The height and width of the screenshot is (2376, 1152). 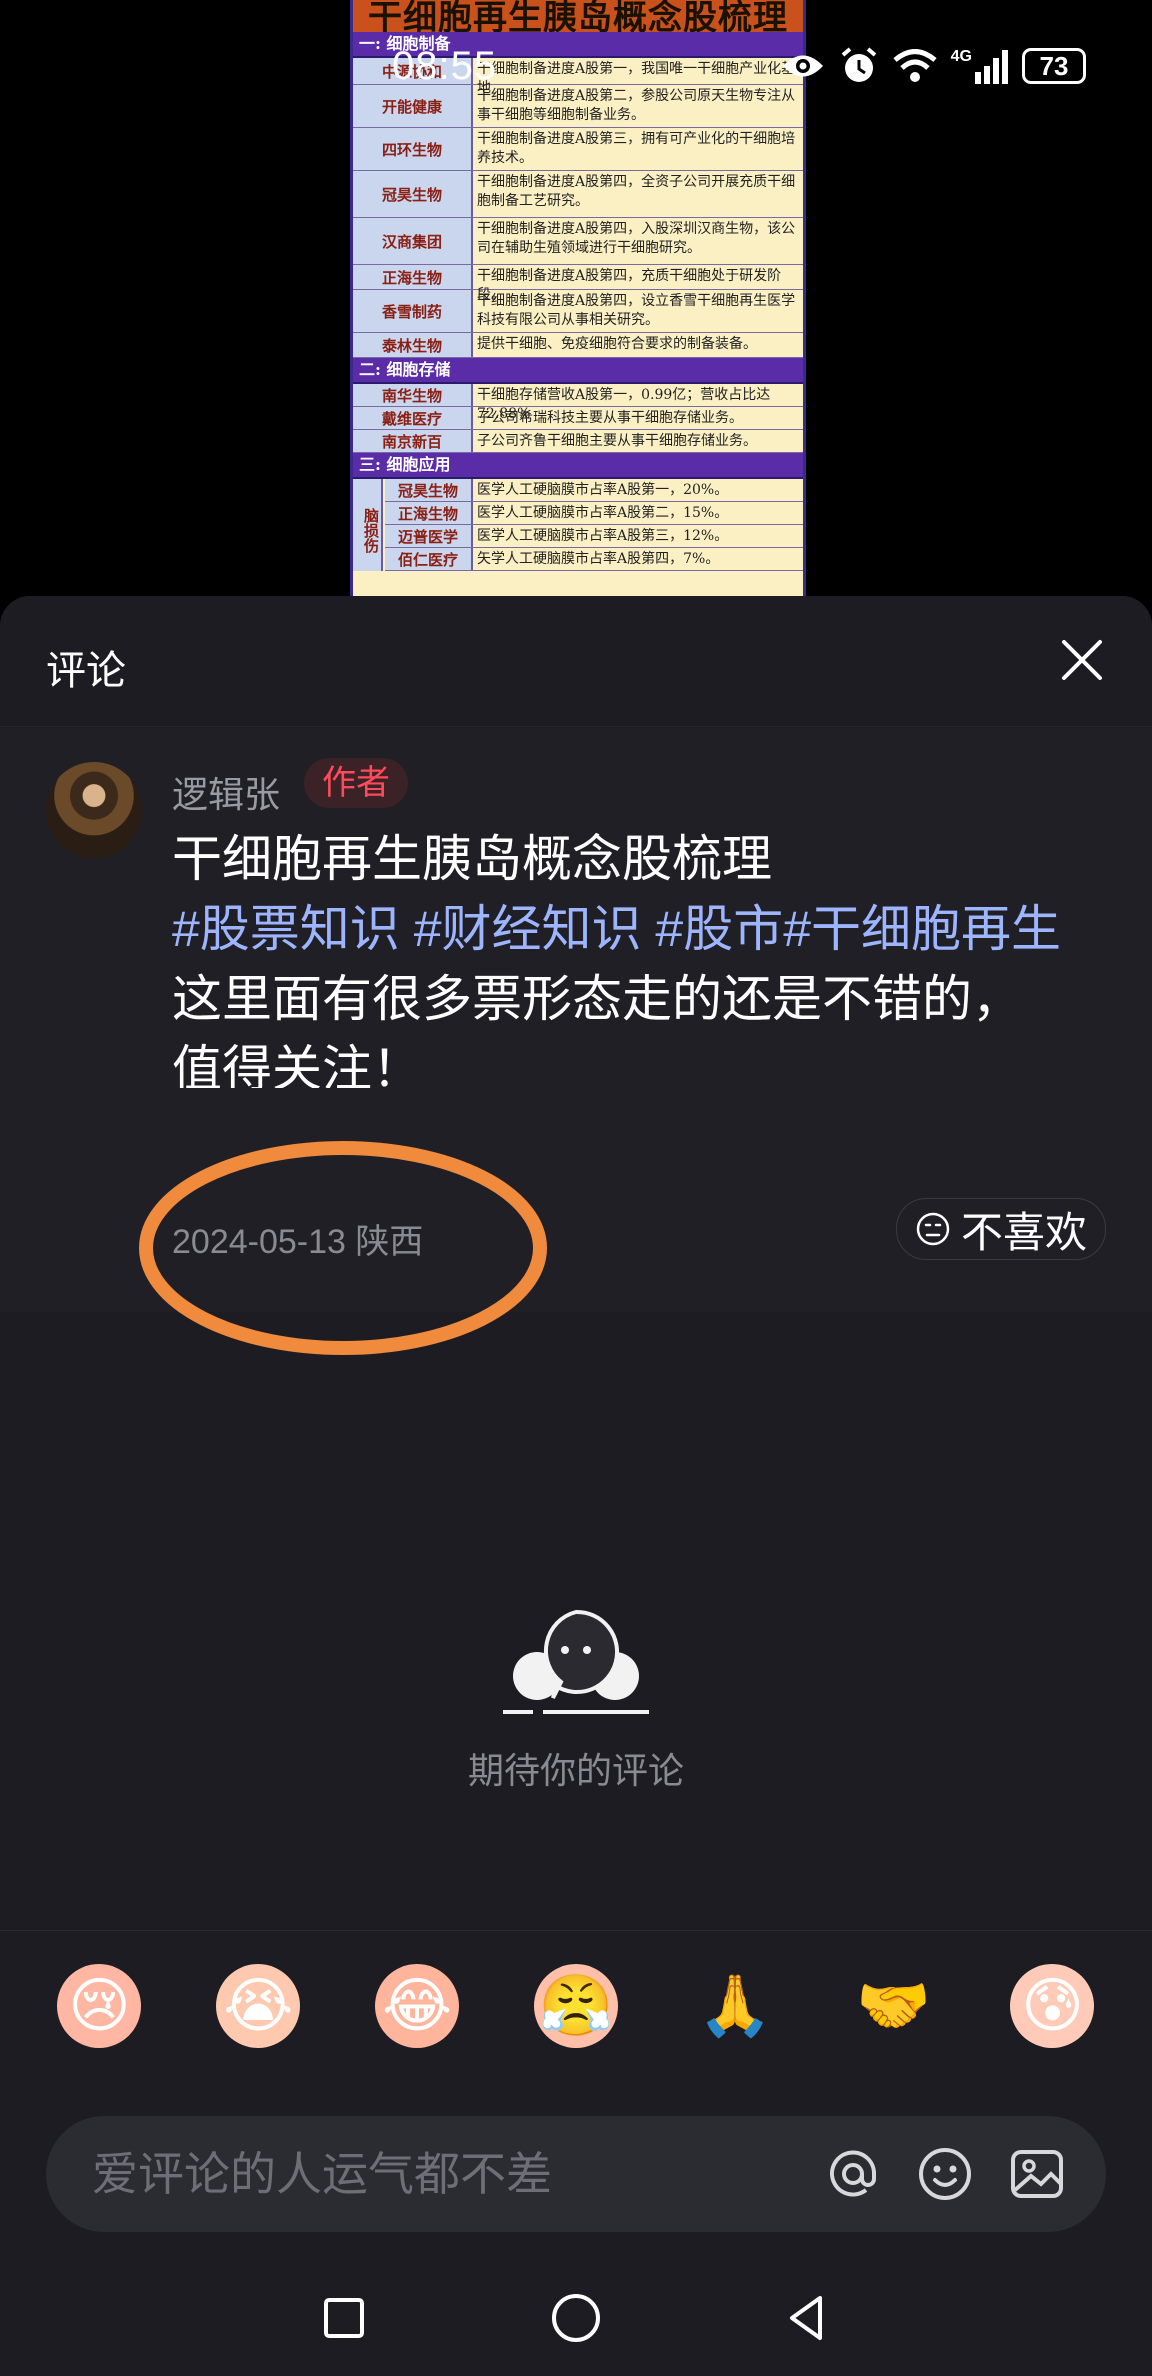 I want to click on crying-emoji-icon: 😢, so click(x=99, y=2005).